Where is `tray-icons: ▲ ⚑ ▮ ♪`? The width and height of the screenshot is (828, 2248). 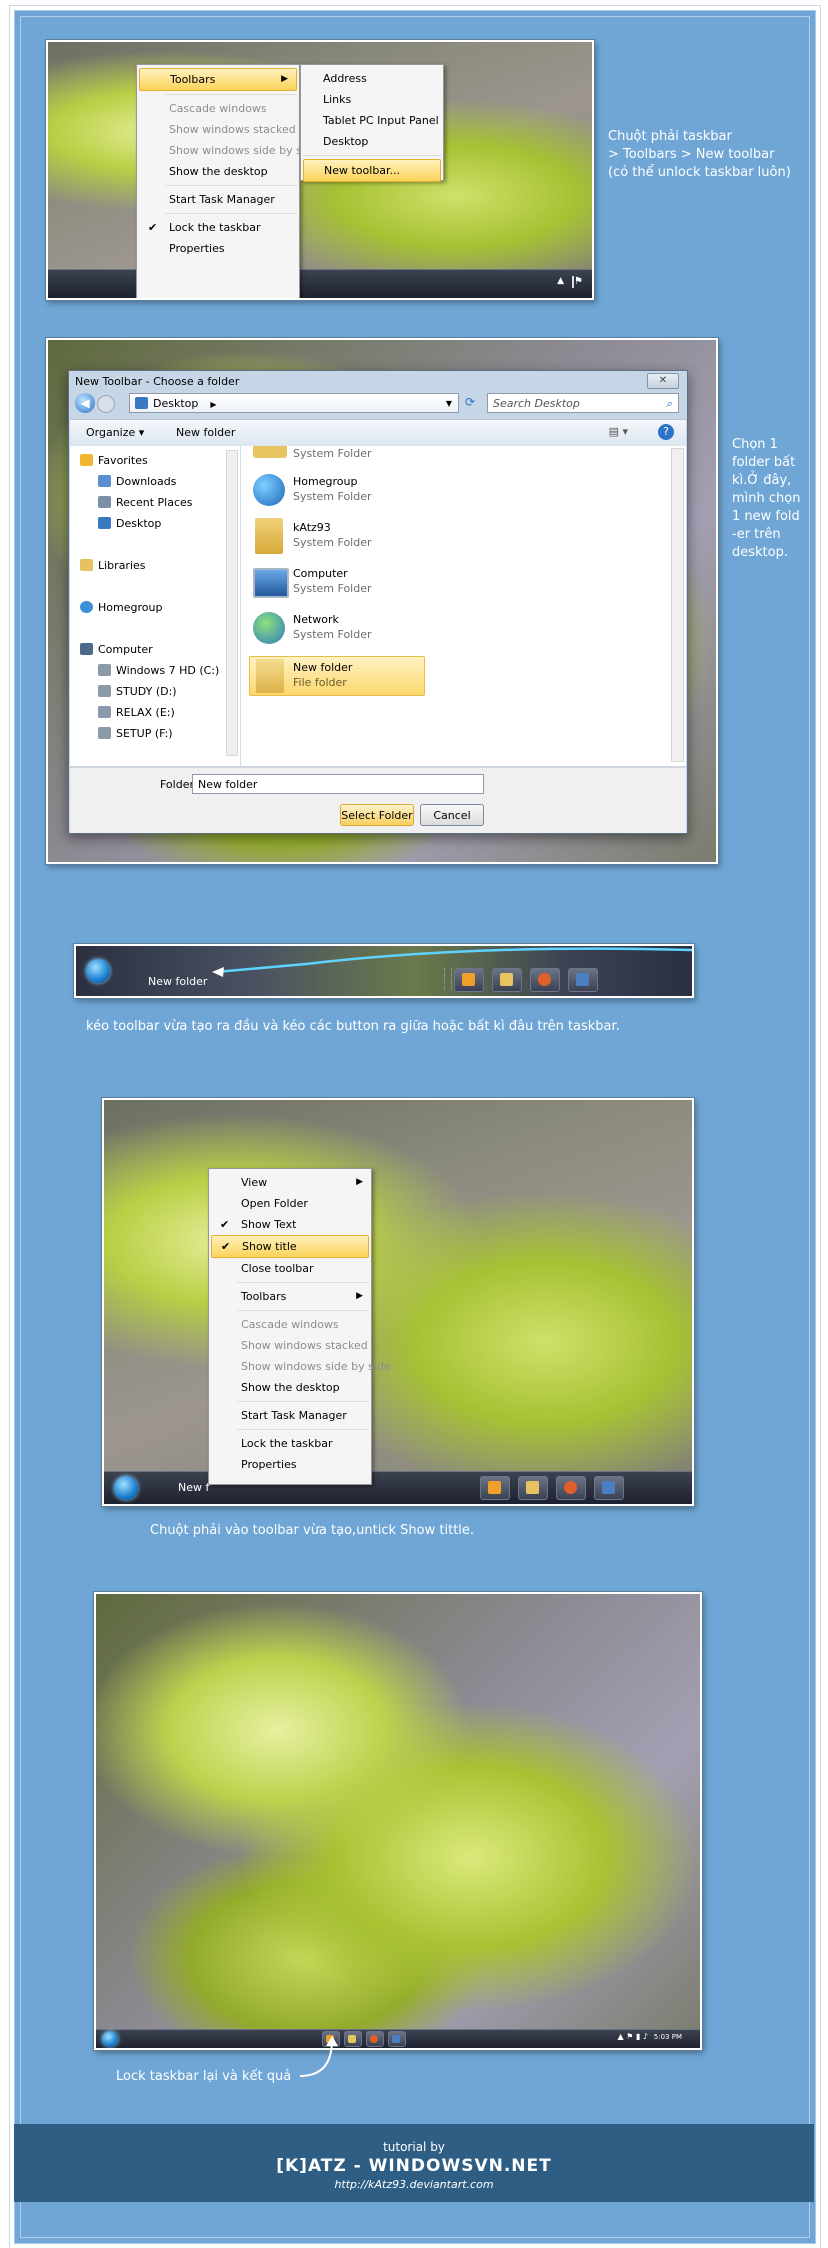 tray-icons: ▲ ⚑ ▮ ♪ is located at coordinates (633, 2036).